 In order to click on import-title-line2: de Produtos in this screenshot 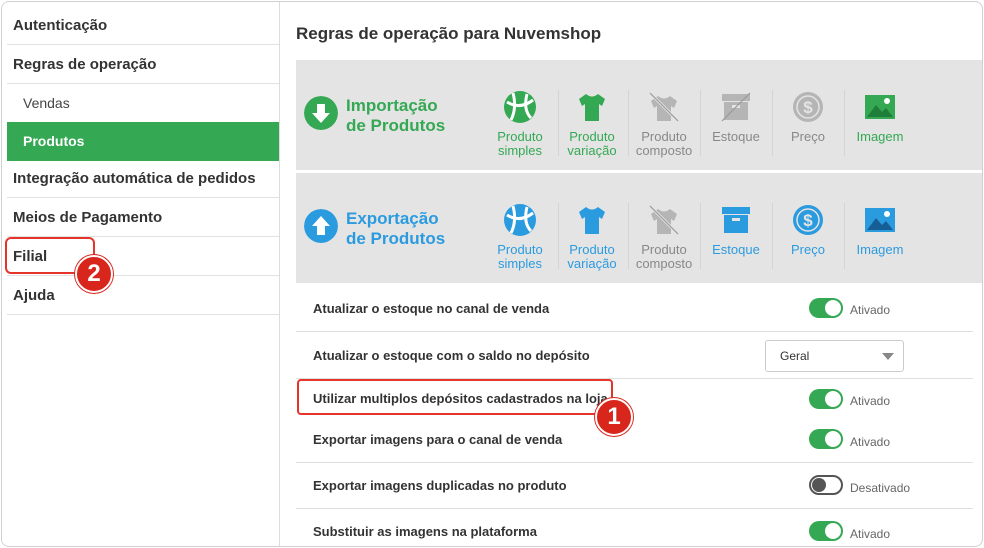, I will do `click(396, 125)`.